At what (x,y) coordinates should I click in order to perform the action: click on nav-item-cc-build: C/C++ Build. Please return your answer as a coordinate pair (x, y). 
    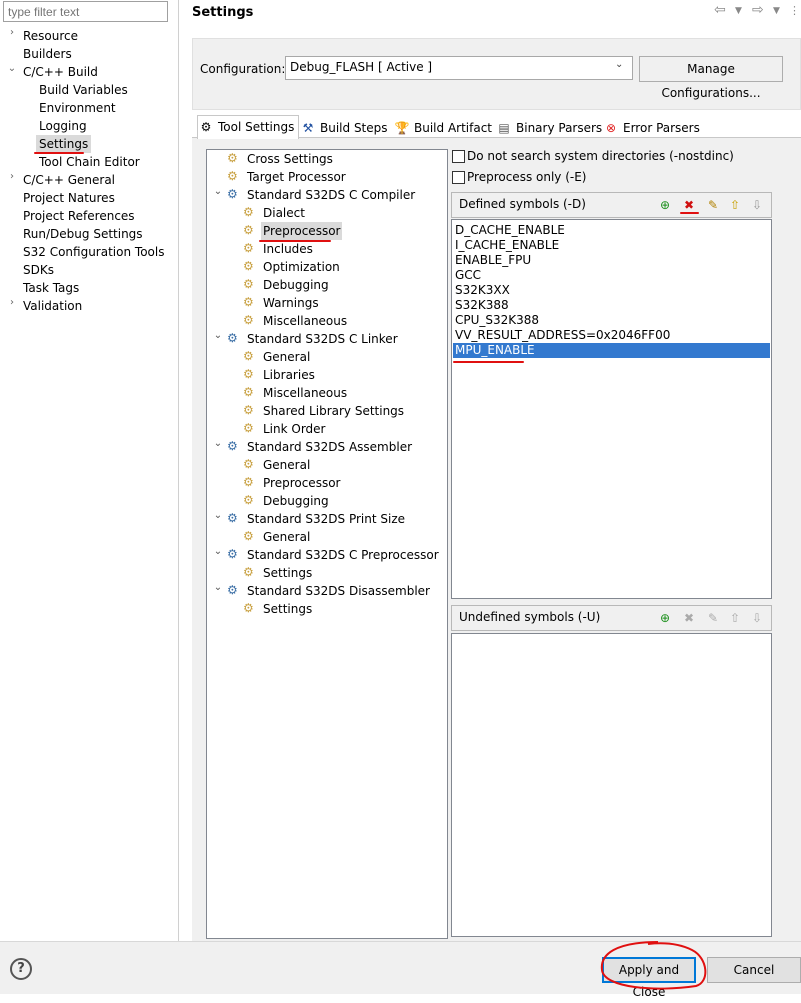
    Looking at the image, I should click on (60, 72).